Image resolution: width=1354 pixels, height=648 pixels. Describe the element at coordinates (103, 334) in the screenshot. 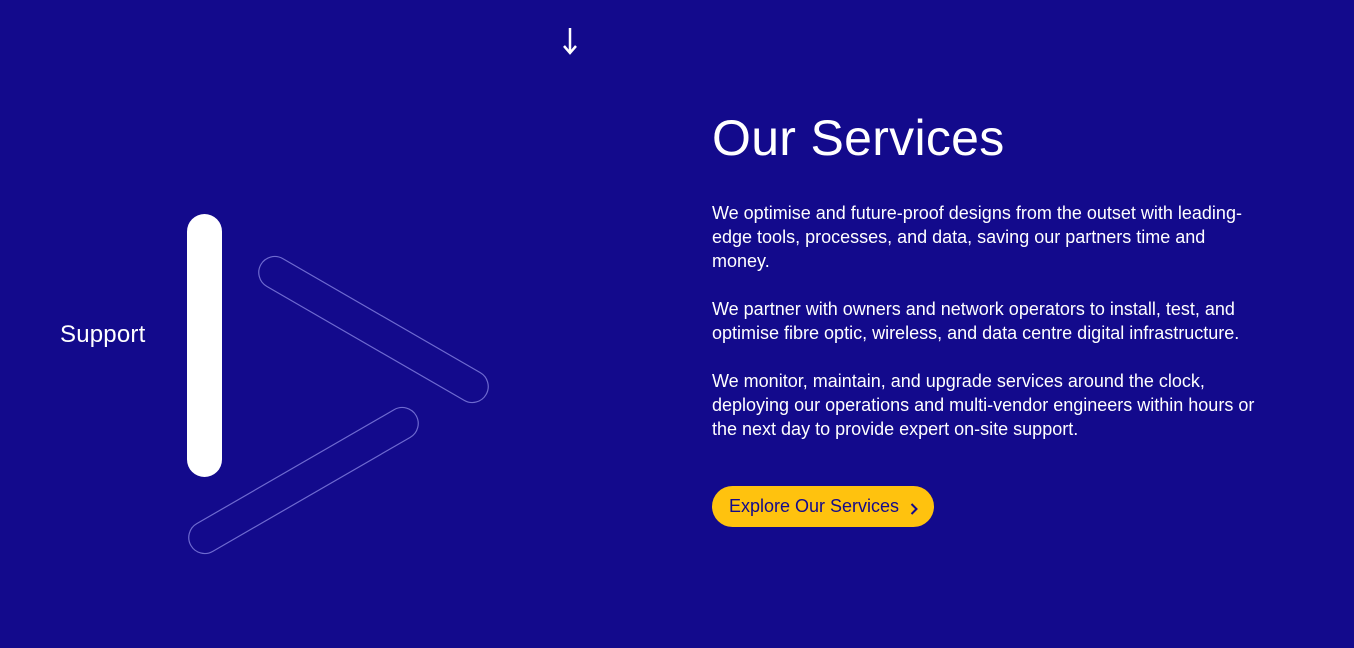

I see `support-label: Support` at that location.